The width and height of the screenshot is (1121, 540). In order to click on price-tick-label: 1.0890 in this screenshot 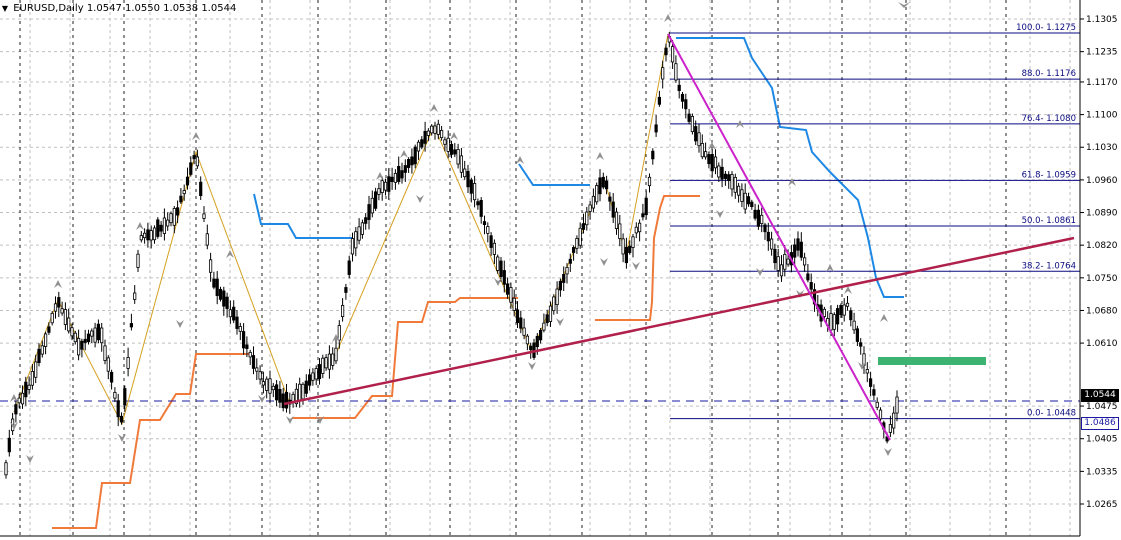, I will do `click(1102, 214)`.